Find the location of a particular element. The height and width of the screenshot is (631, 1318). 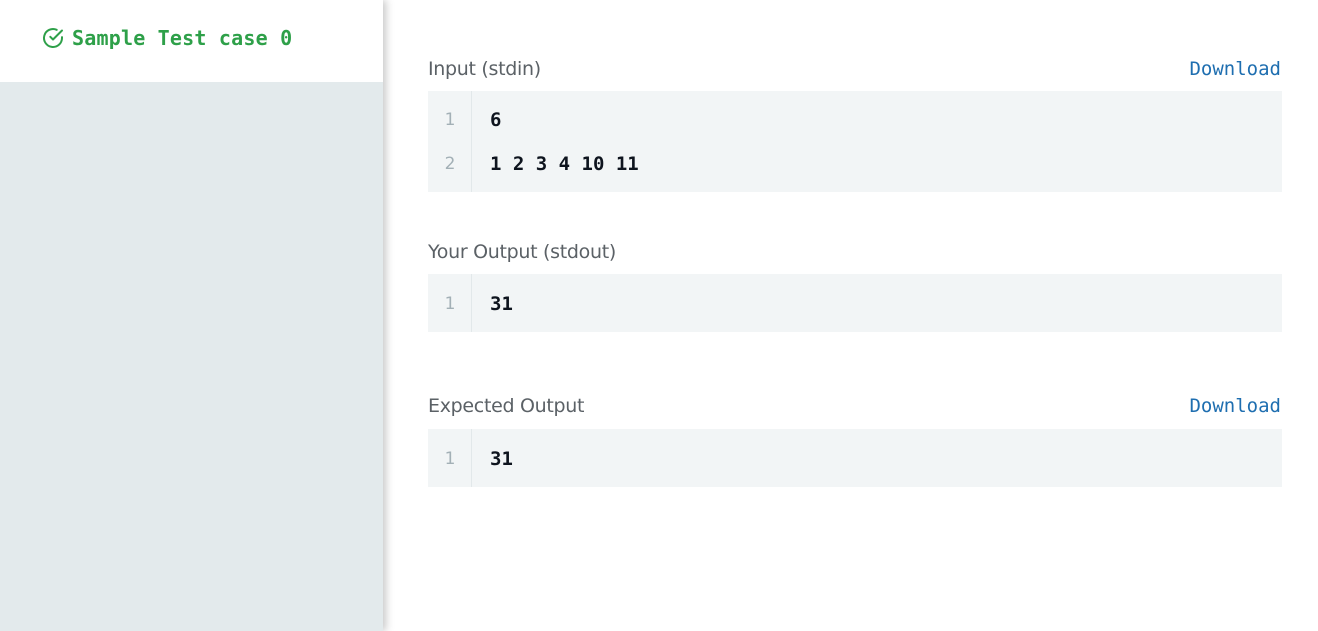

code-line: 1 6 is located at coordinates (855, 120).